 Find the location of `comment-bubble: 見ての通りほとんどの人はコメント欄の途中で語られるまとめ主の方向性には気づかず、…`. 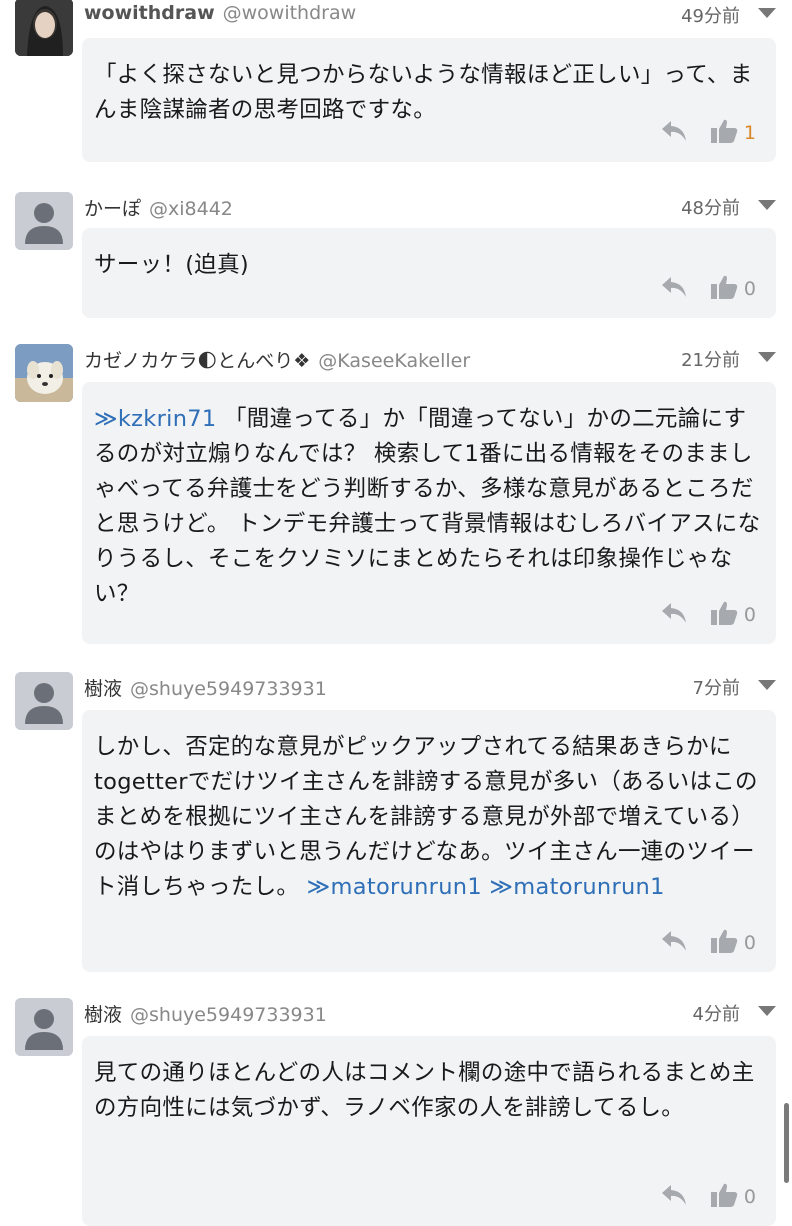

comment-bubble: 見ての通りほとんどの人はコメント欄の途中で語られるまとめ主の方向性には気づかず、… is located at coordinates (429, 1131).